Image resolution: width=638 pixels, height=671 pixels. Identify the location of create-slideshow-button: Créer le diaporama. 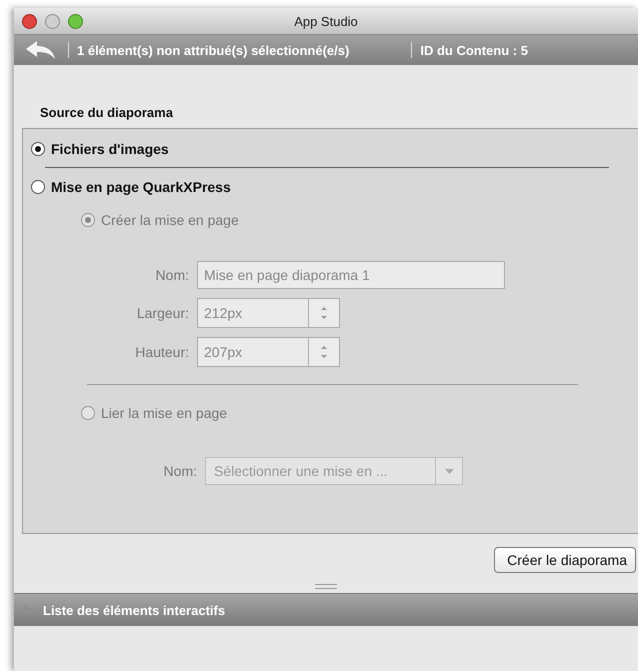
(565, 560).